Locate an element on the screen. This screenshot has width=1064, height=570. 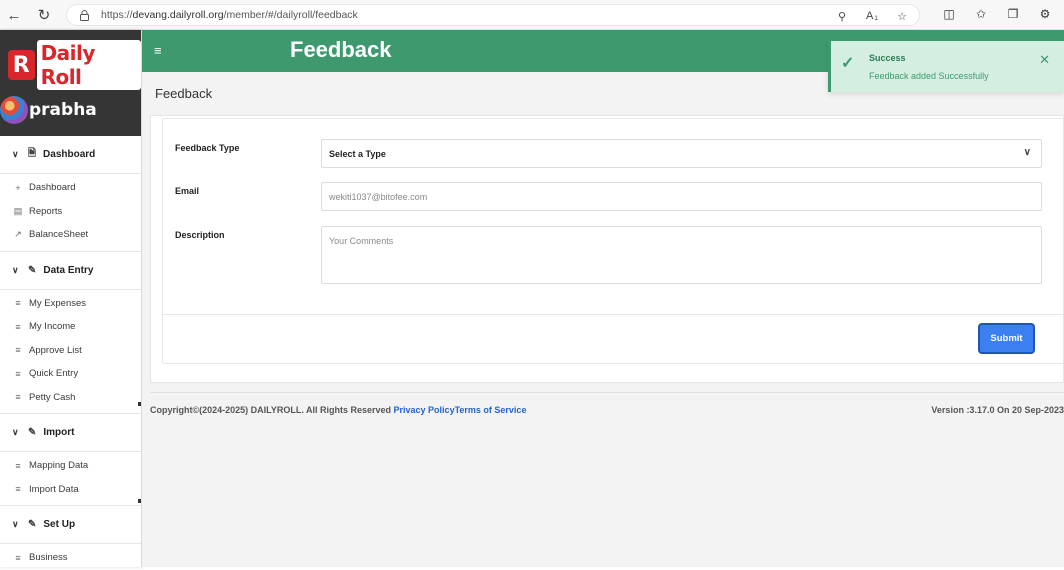
sidebar-item-reports: ▤ Reports is located at coordinates (70, 212).